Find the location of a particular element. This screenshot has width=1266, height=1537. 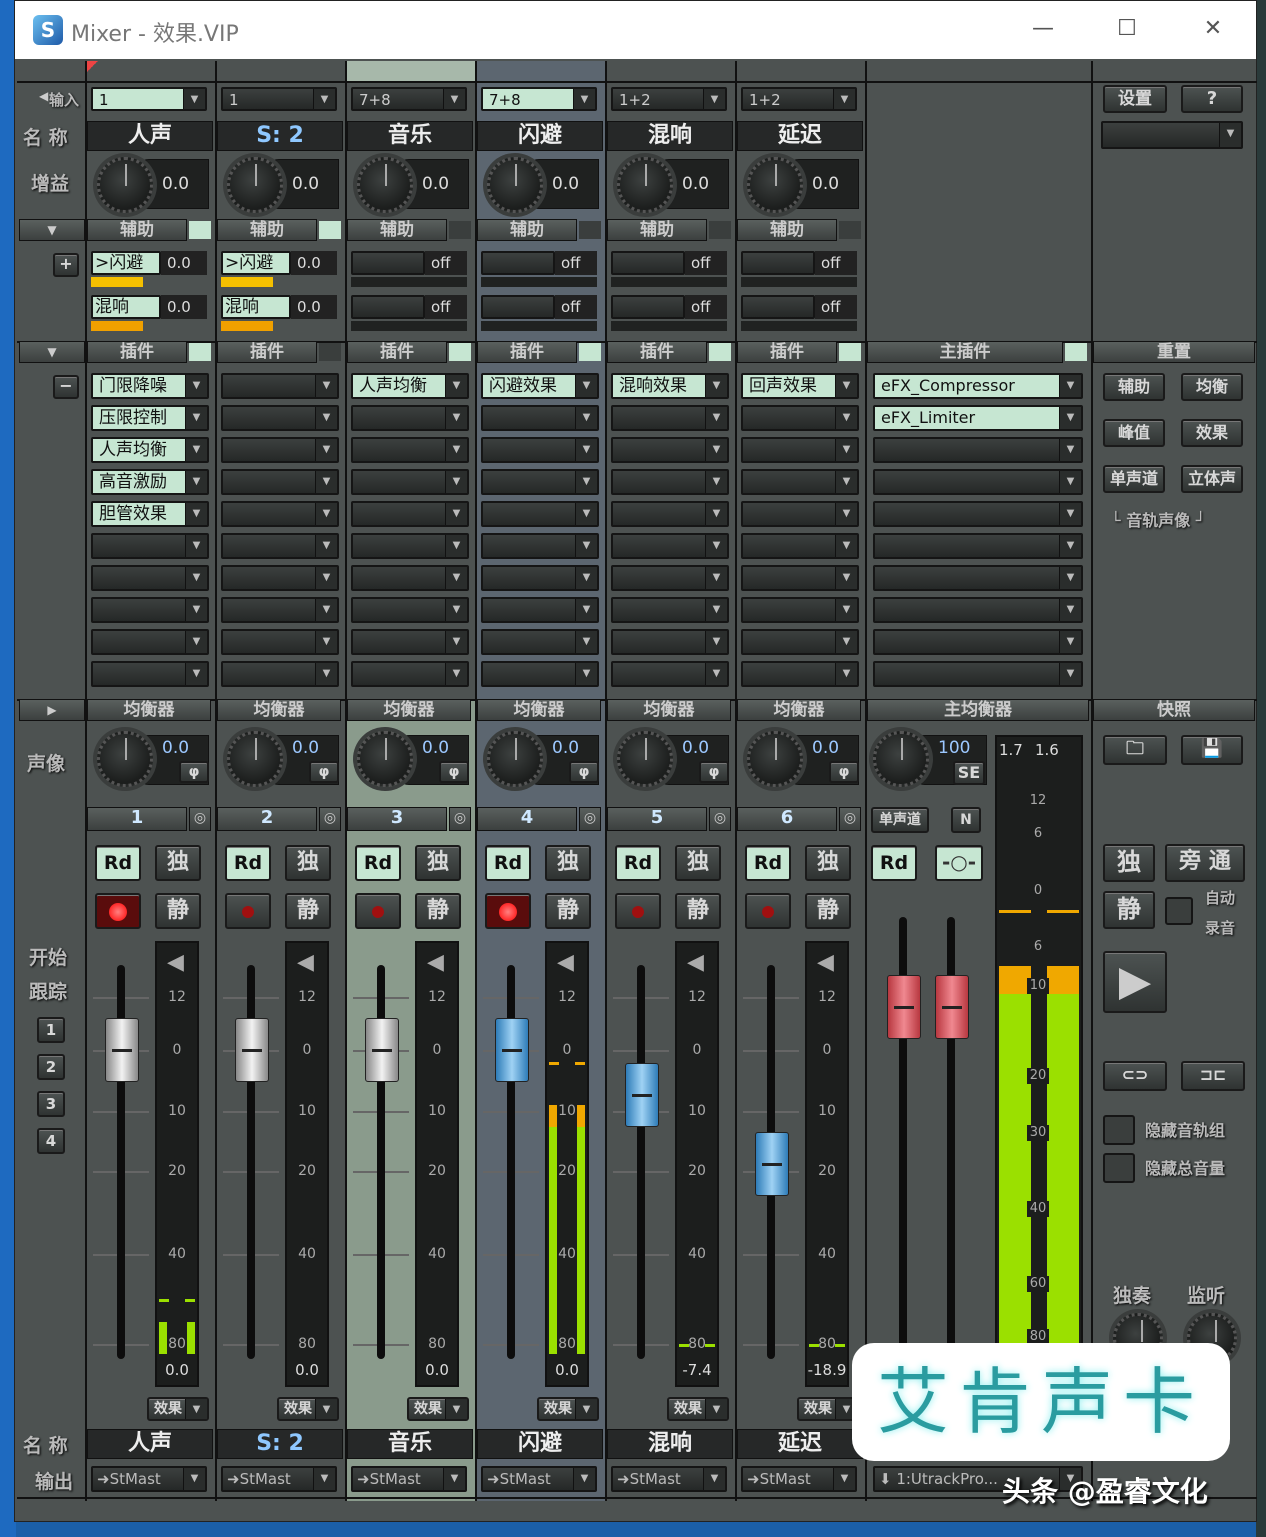

channel-6-fader-handle is located at coordinates (772, 1164).